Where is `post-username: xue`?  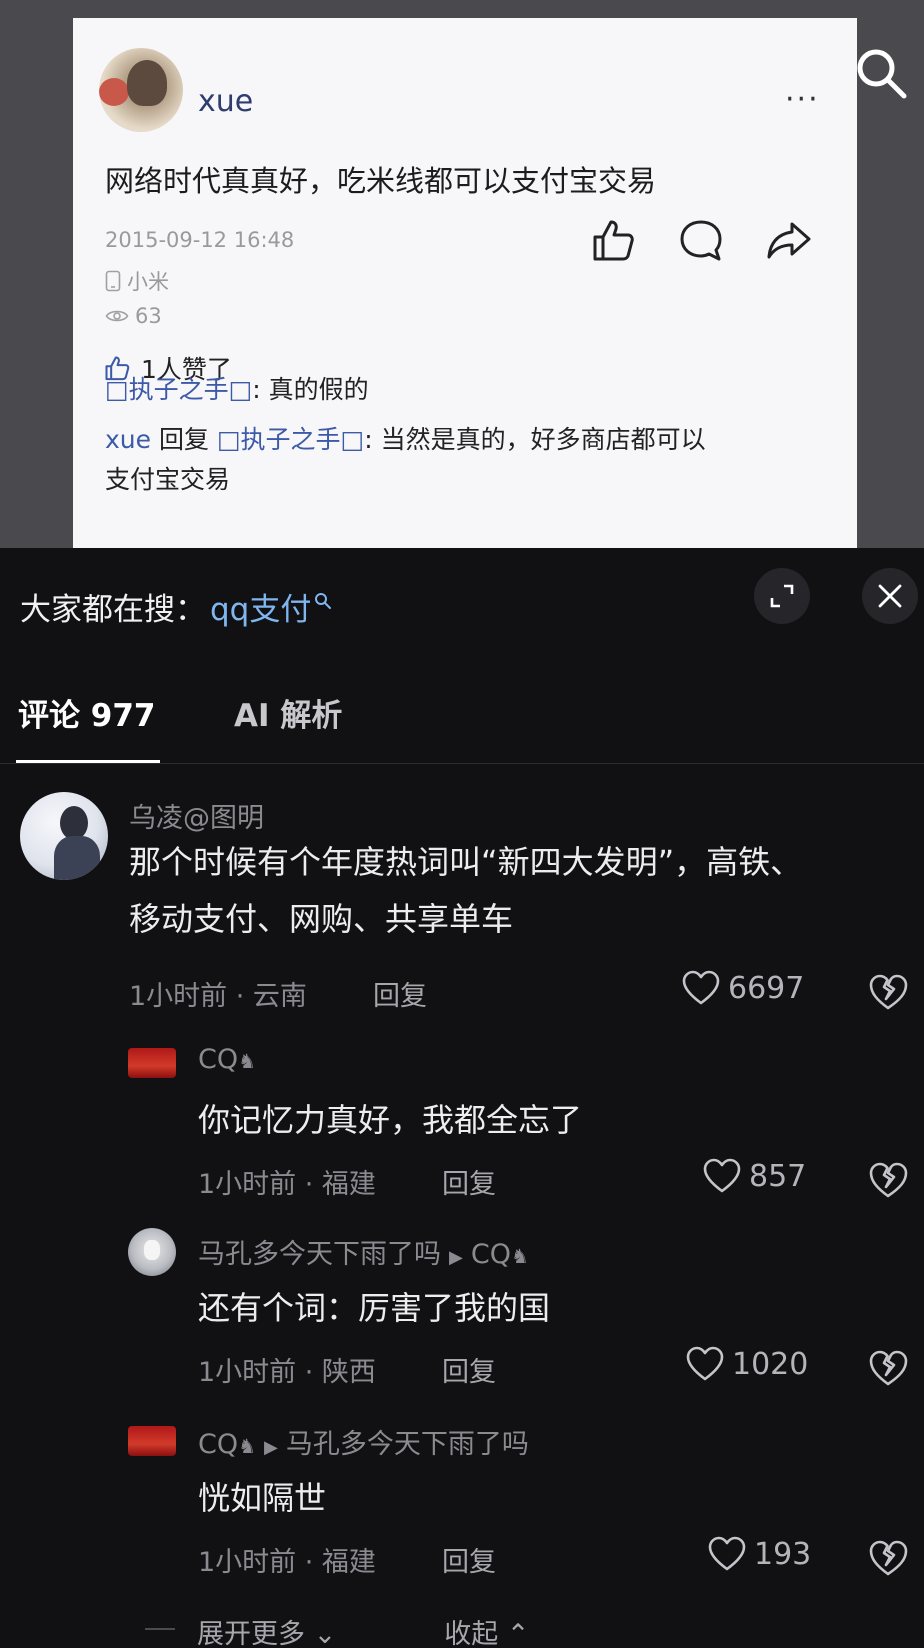
post-username: xue is located at coordinates (225, 101).